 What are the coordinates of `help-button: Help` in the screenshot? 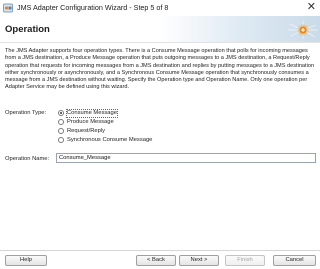 It's located at (26, 260).